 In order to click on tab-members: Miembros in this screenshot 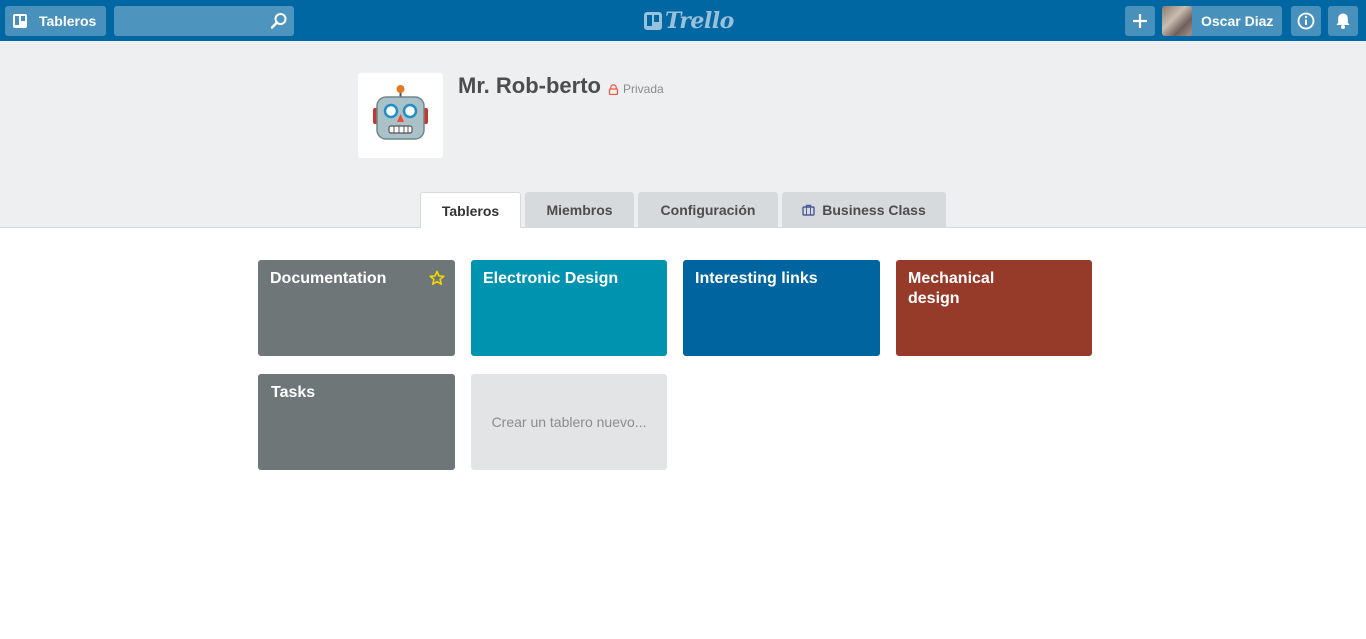, I will do `click(579, 209)`.